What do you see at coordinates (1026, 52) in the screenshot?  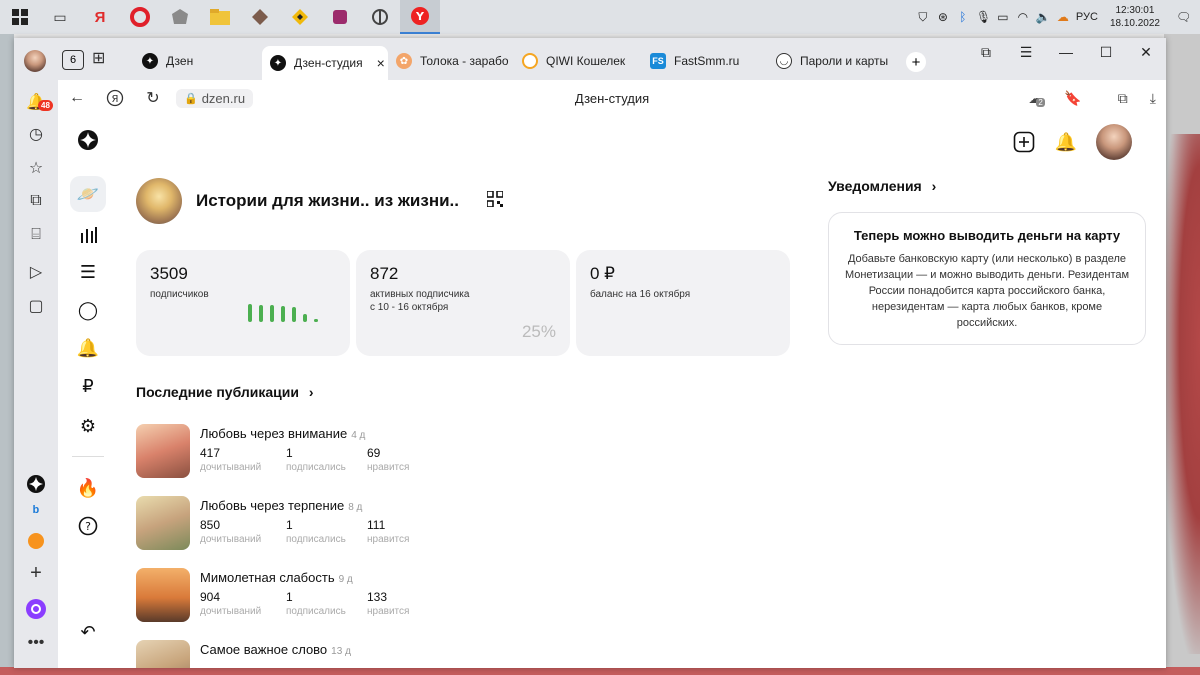 I see `menu-icon: ☰` at bounding box center [1026, 52].